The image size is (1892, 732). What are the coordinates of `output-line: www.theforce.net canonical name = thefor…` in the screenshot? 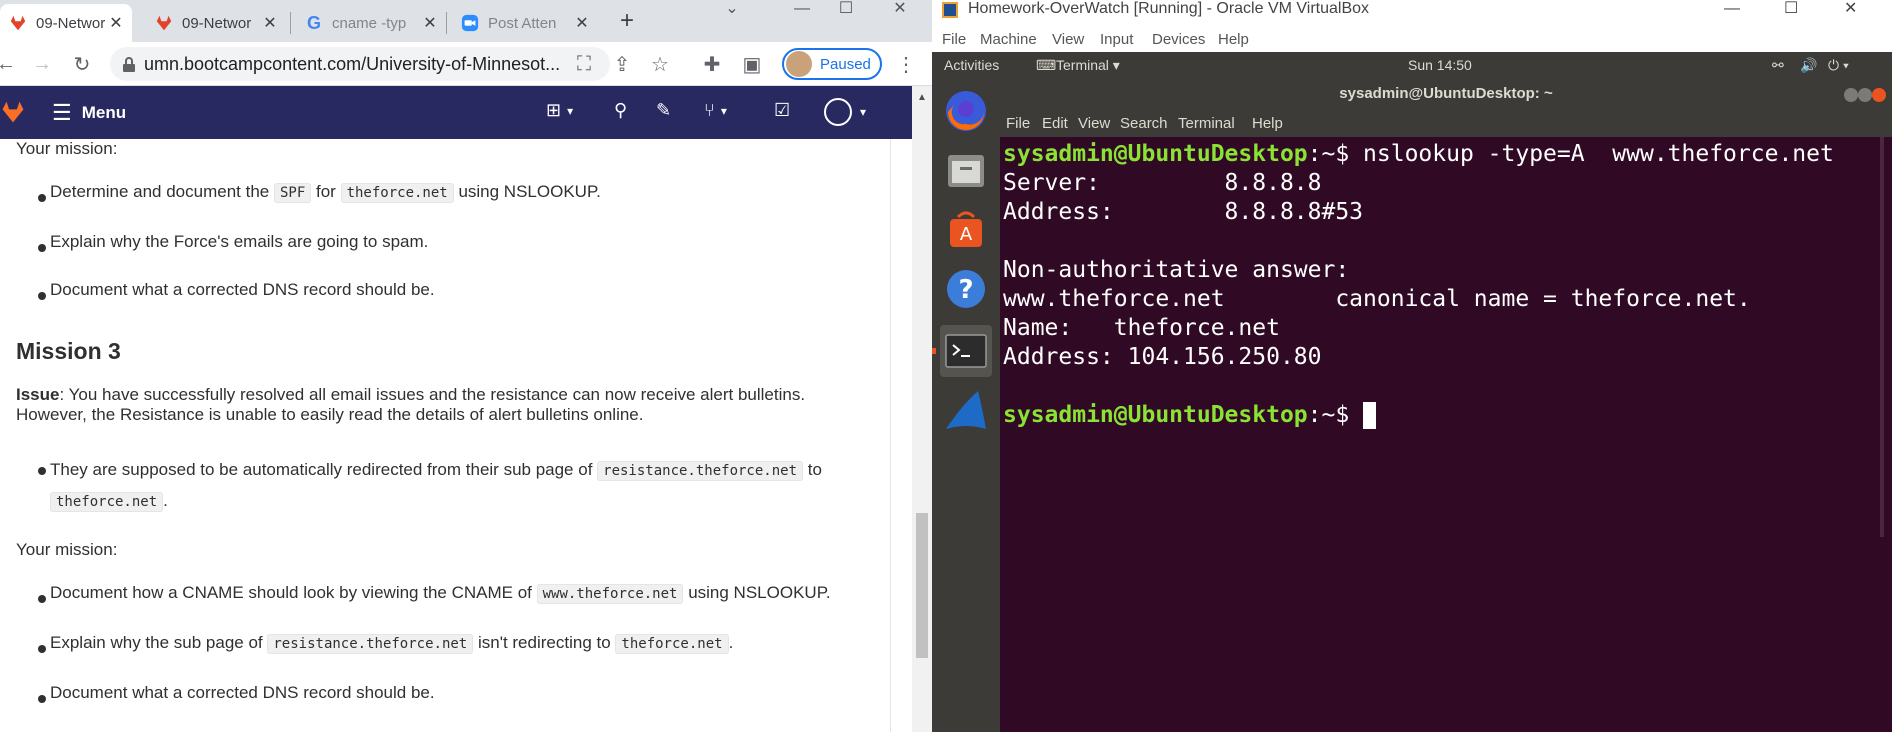 It's located at (1377, 299).